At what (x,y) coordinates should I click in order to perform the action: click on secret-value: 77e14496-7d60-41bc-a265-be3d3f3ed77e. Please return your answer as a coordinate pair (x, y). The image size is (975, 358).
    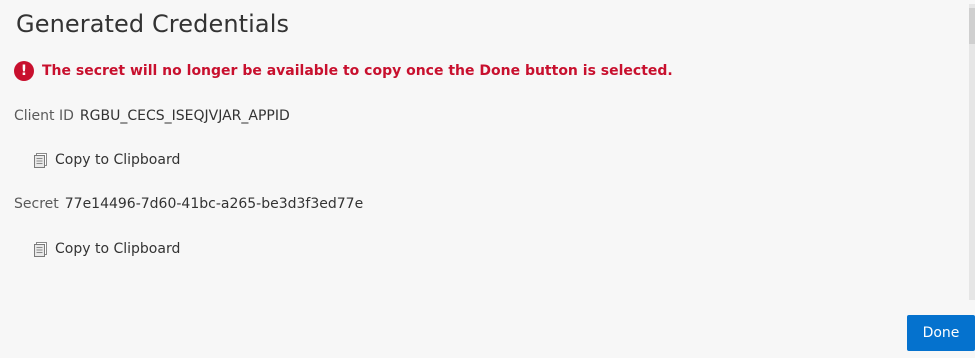
    Looking at the image, I should click on (214, 204).